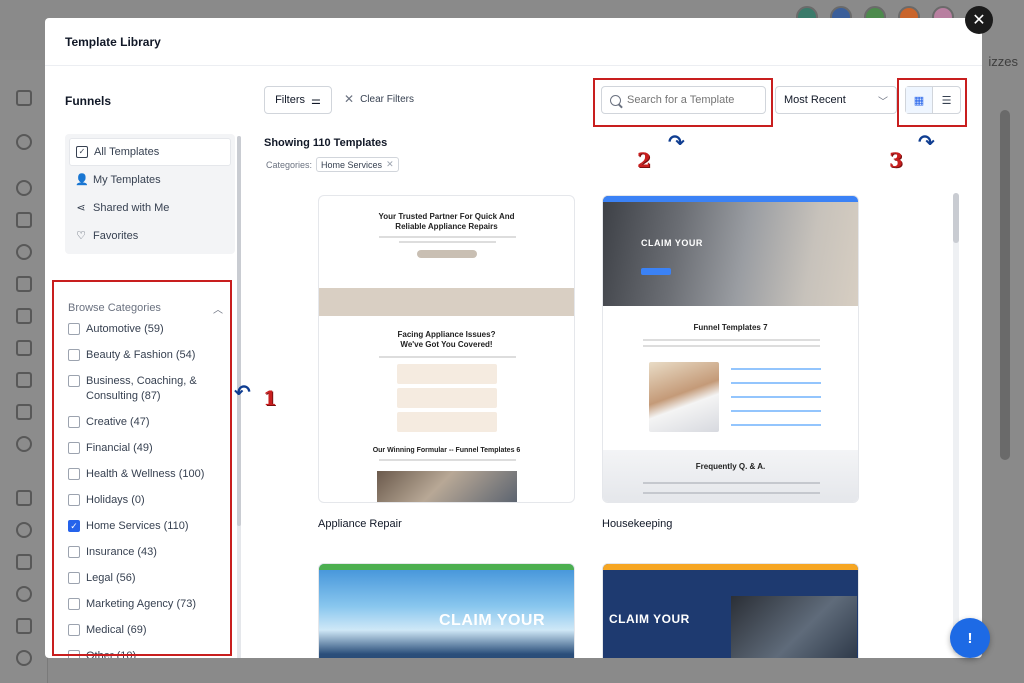 This screenshot has height=683, width=1024. What do you see at coordinates (692, 100) in the screenshot?
I see `search-input` at bounding box center [692, 100].